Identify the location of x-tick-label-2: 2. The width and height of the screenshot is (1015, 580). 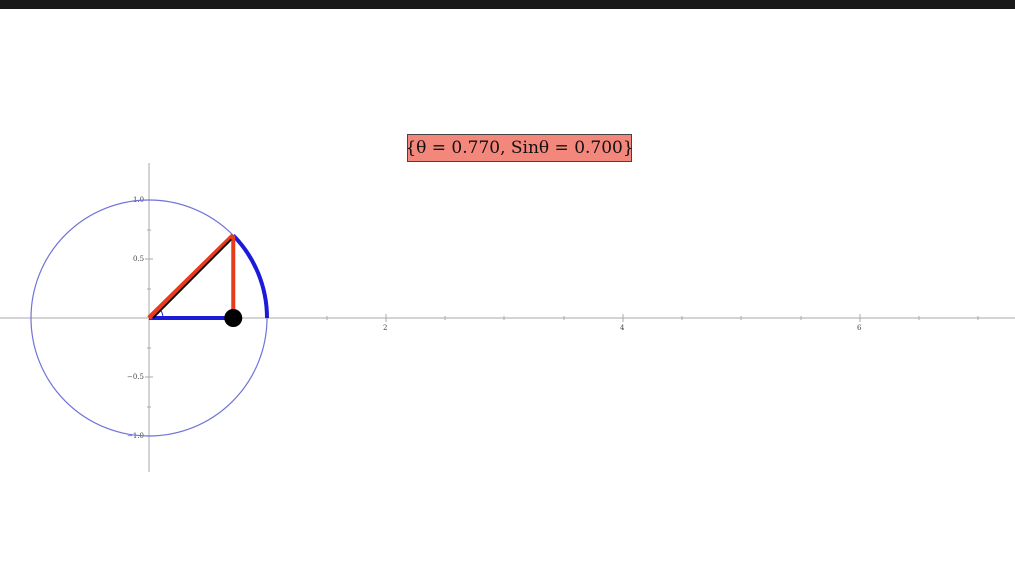
(385, 328).